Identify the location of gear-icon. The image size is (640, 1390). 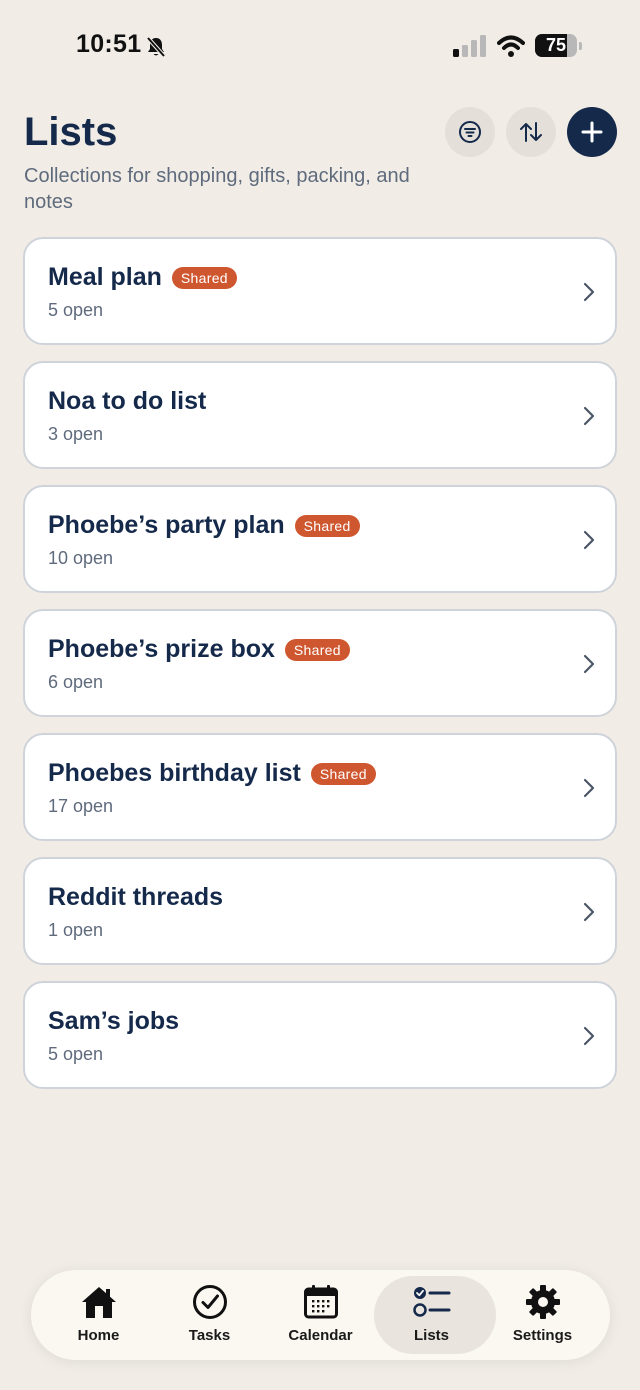
(542, 1302).